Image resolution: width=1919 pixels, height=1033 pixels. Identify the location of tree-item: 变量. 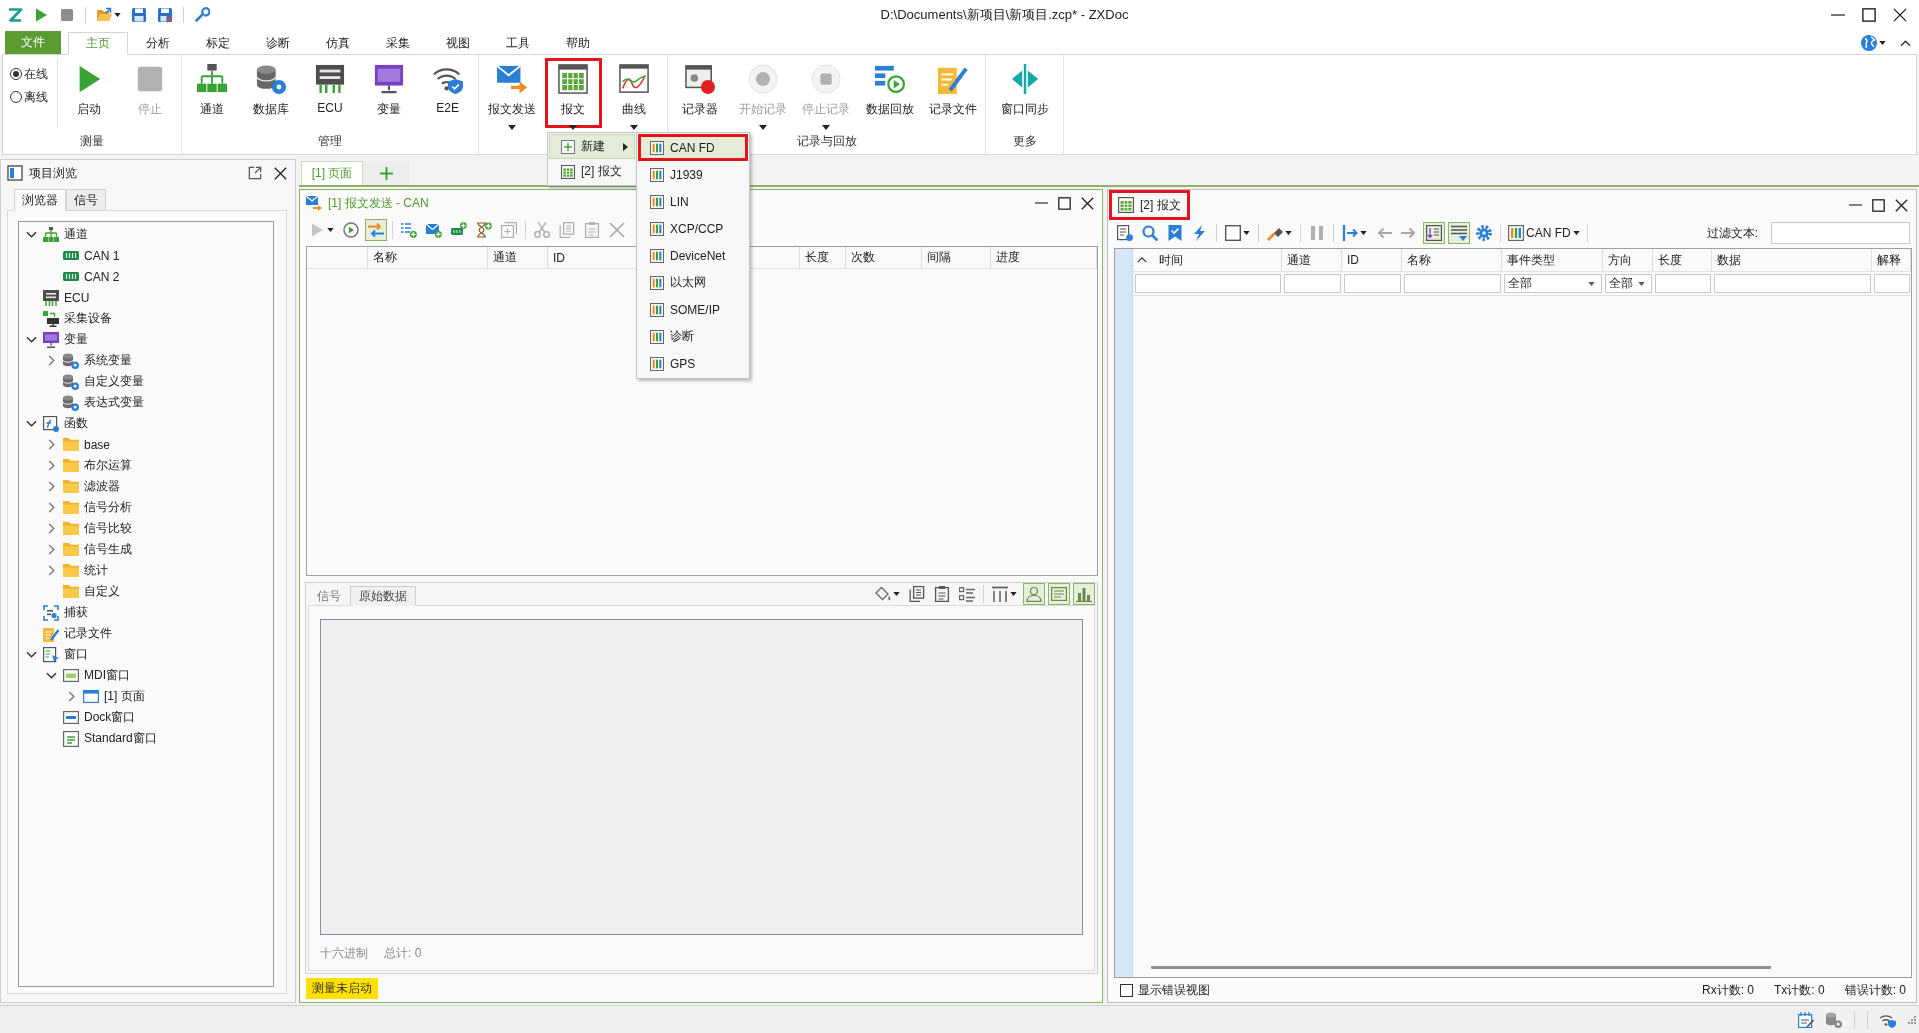
(76, 339).